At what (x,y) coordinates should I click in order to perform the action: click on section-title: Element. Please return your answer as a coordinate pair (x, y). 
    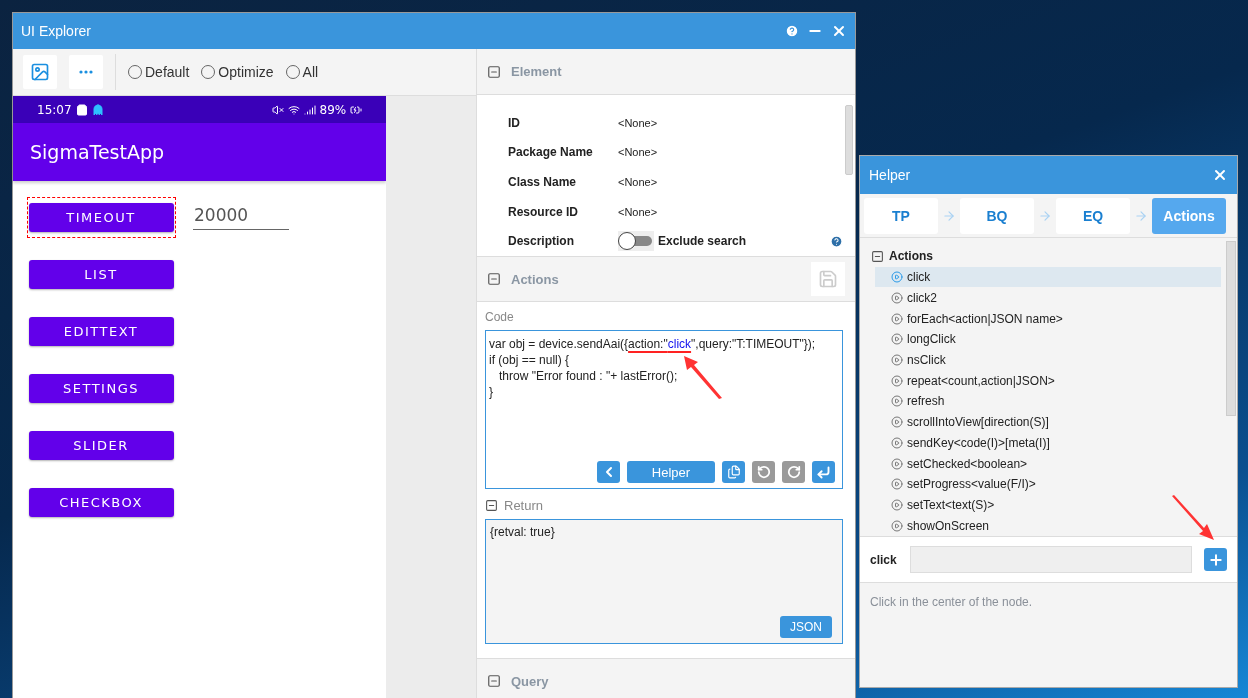
    Looking at the image, I should click on (537, 71).